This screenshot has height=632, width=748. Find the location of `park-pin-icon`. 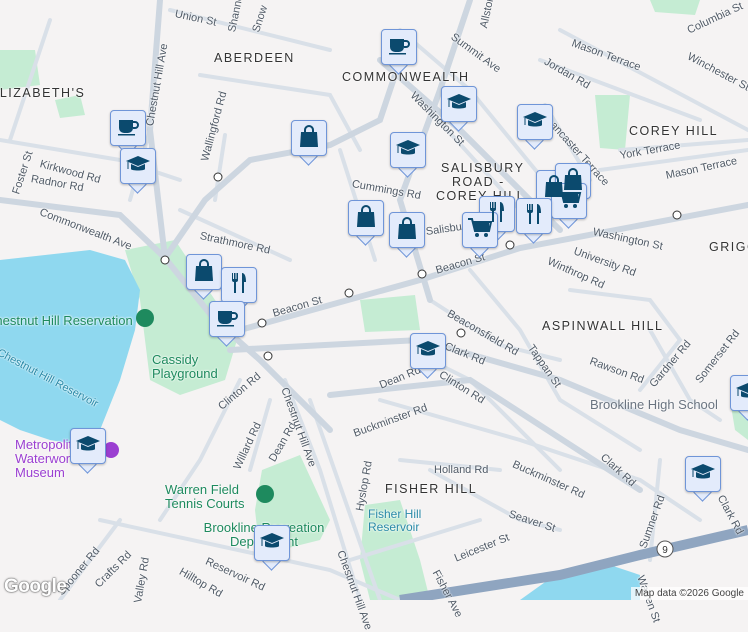

park-pin-icon is located at coordinates (145, 318).